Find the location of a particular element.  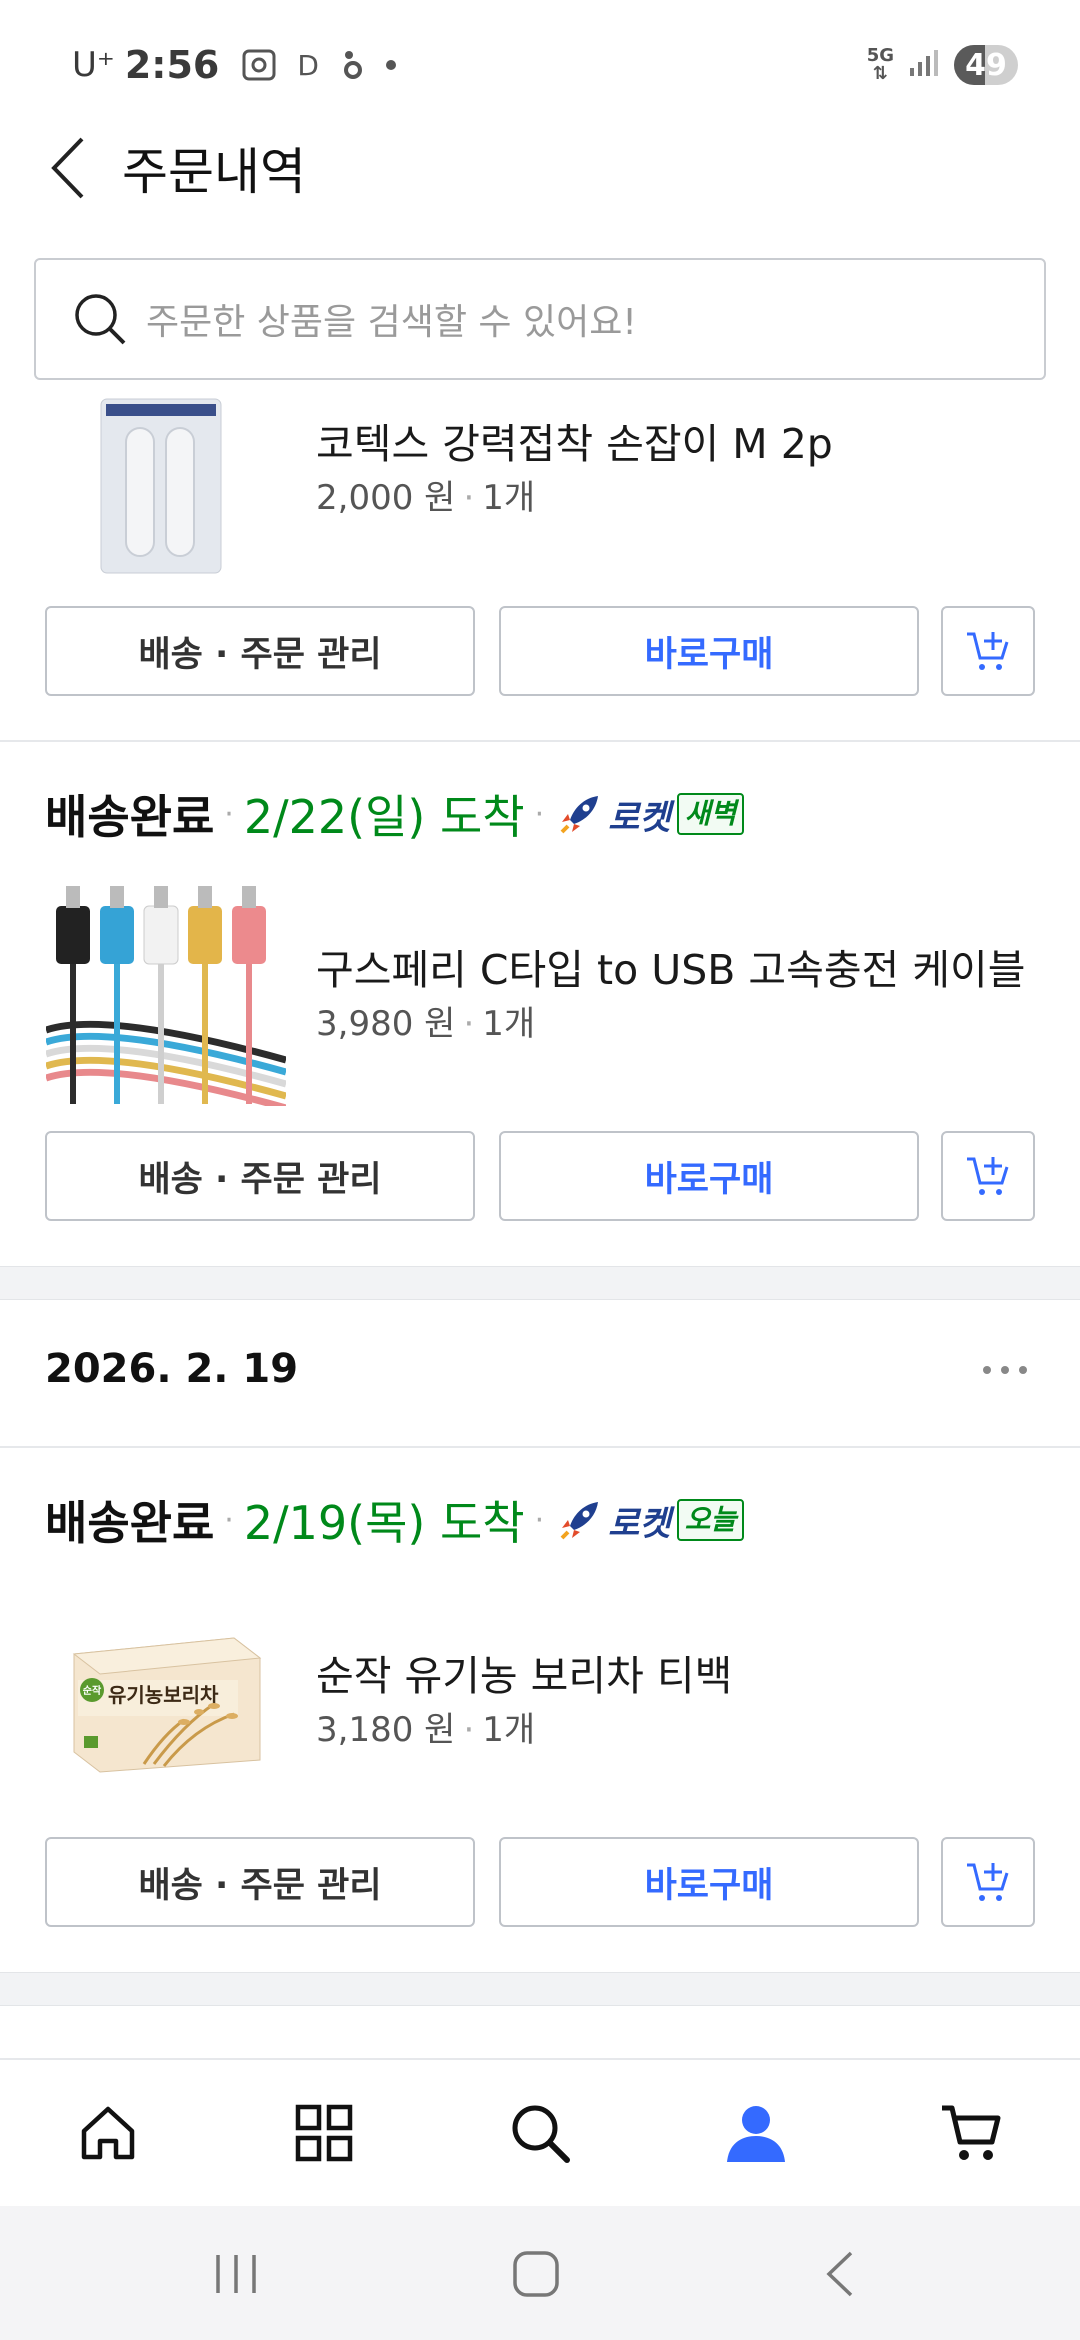

data-arrows: ⇅ is located at coordinates (880, 73).